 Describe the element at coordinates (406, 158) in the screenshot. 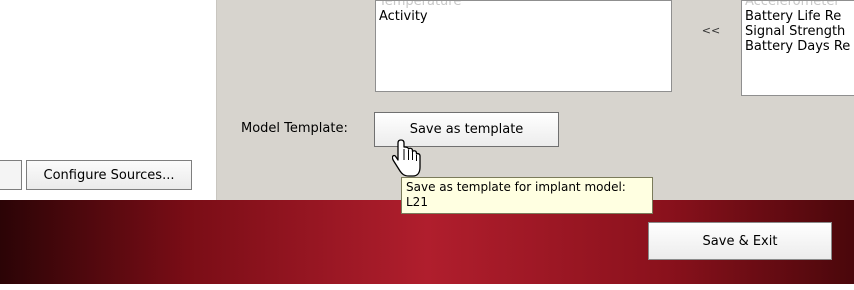

I see `hand-cursor-icon` at that location.